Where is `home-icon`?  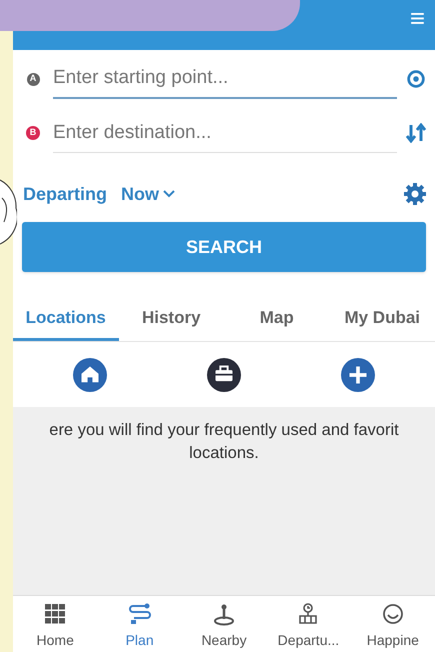 home-icon is located at coordinates (90, 375).